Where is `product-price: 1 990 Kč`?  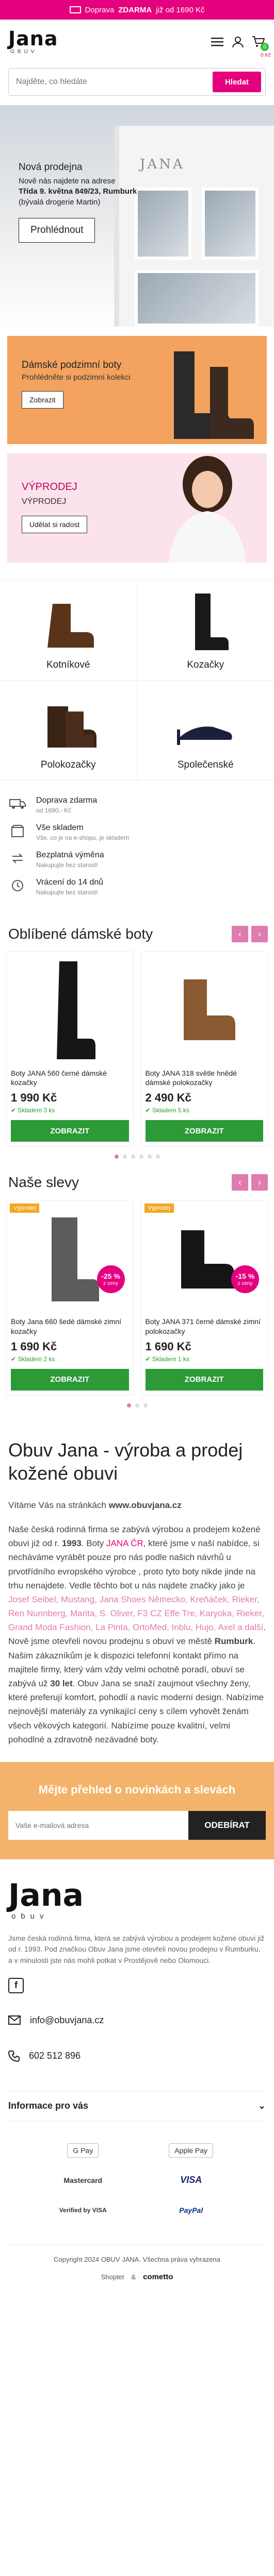
product-price: 1 990 Kč is located at coordinates (34, 1098).